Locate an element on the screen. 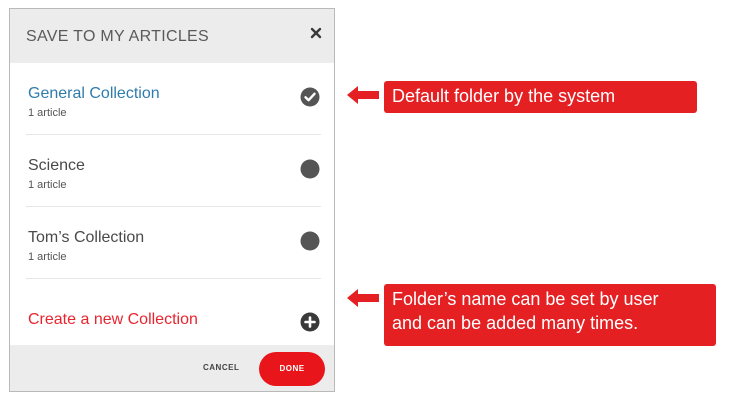 This screenshot has height=396, width=734. close-icon is located at coordinates (316, 33).